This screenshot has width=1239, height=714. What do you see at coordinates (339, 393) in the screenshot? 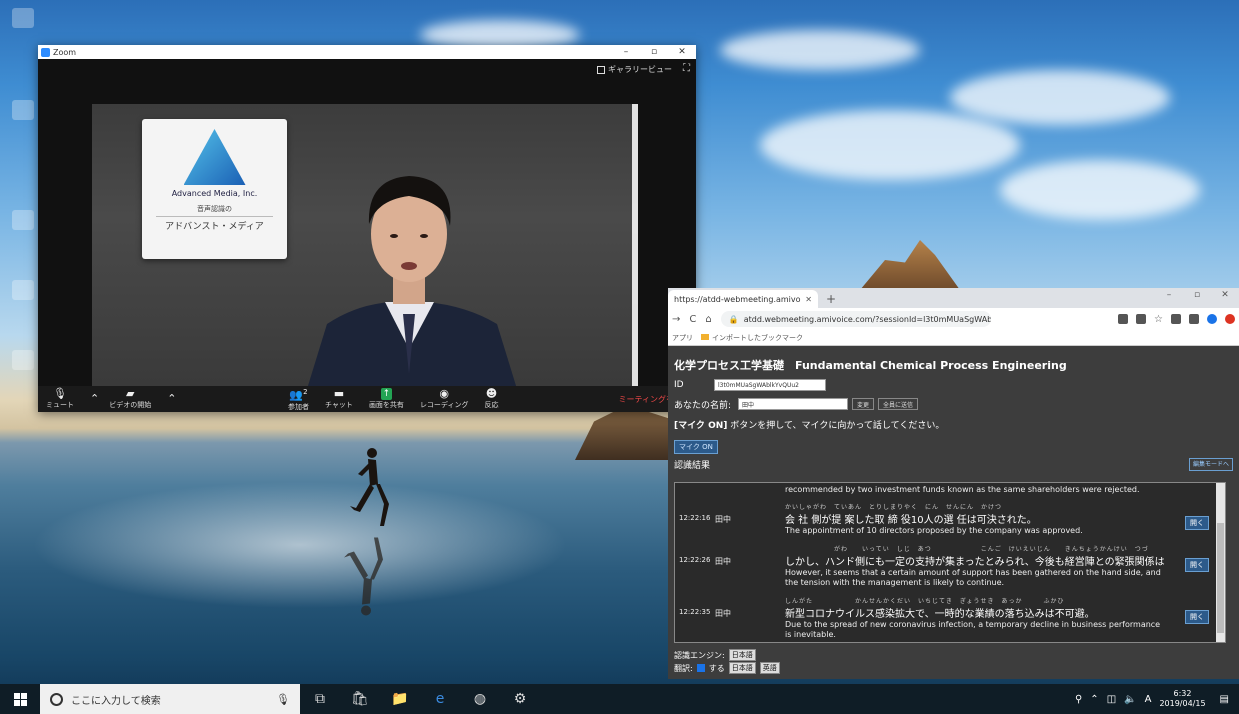
I see `chat-icon: ▬` at bounding box center [339, 393].